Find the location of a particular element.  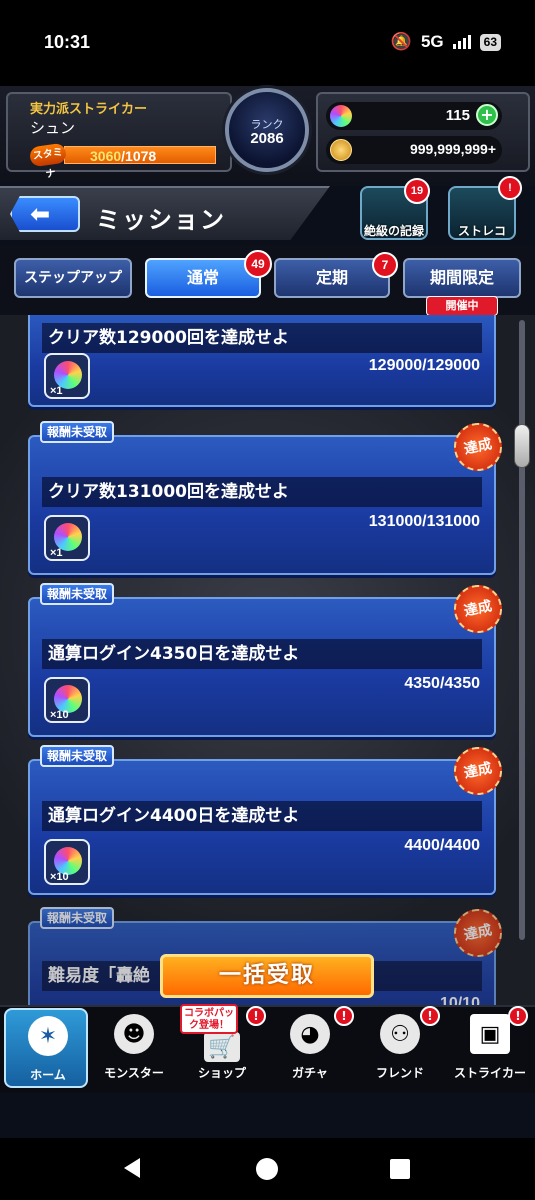

rank-value: 2086 is located at coordinates (267, 138).